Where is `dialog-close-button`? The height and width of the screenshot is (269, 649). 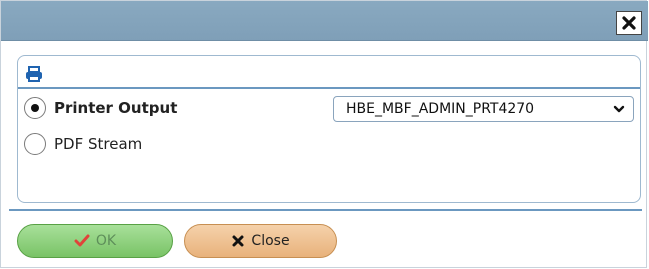 dialog-close-button is located at coordinates (629, 23).